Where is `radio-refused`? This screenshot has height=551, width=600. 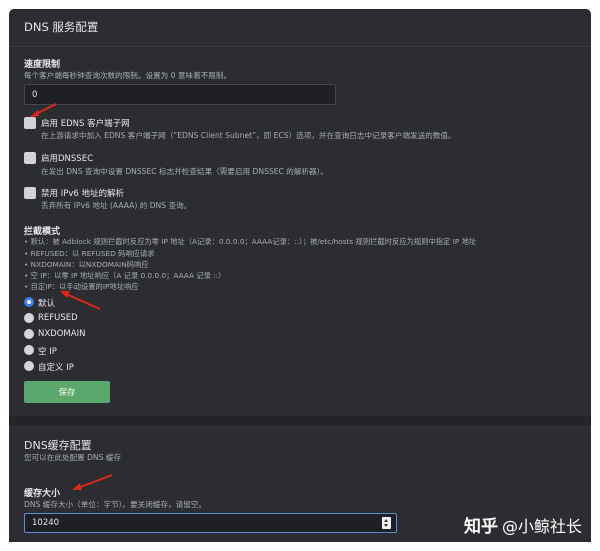
radio-refused is located at coordinates (29, 318).